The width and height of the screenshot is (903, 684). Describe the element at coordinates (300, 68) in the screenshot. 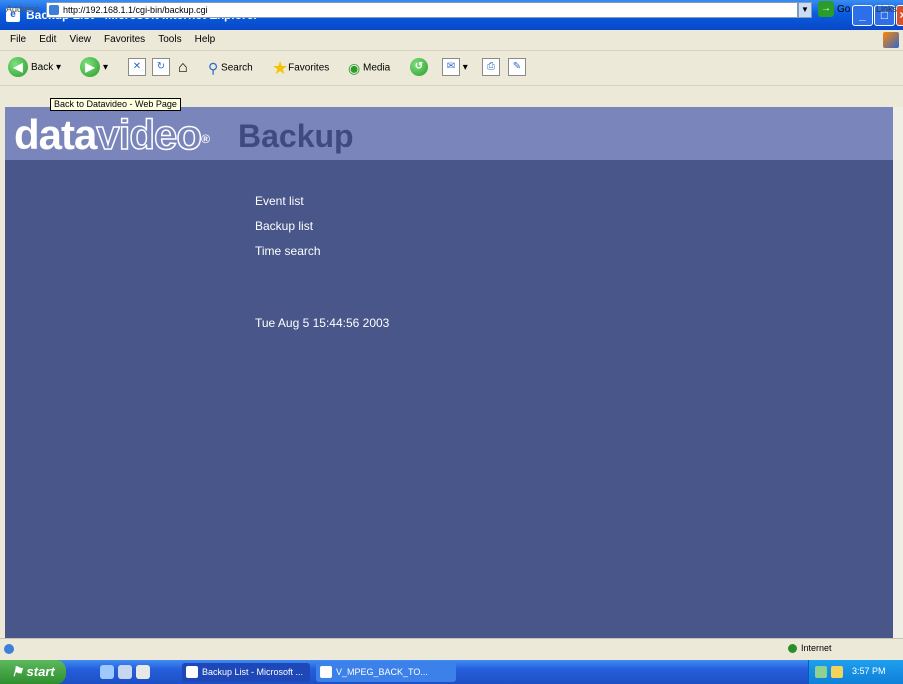

I see `favorites-button: ★Favorites` at that location.